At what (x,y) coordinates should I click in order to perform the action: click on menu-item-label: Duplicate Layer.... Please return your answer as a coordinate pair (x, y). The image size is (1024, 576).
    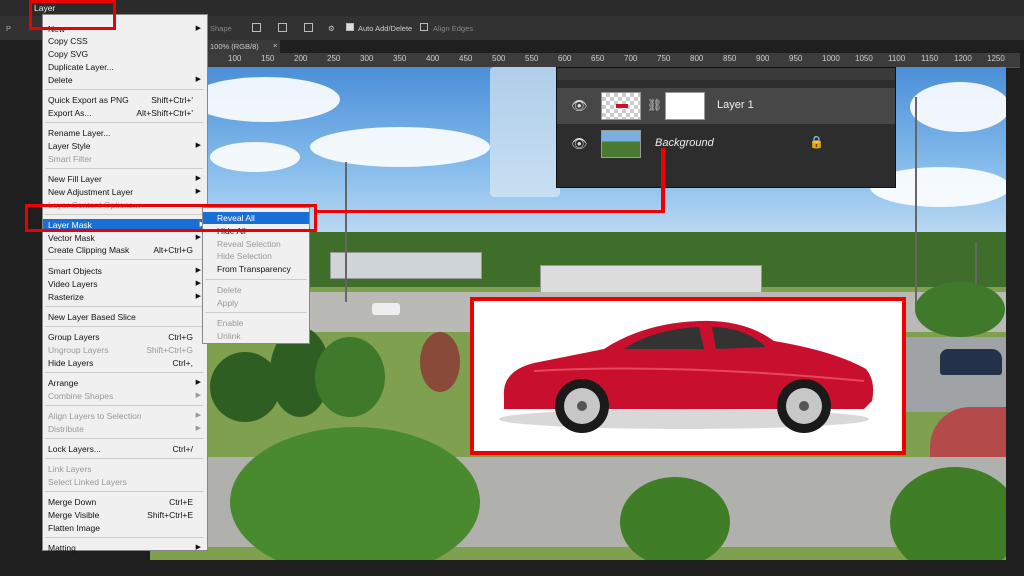
    Looking at the image, I should click on (81, 67).